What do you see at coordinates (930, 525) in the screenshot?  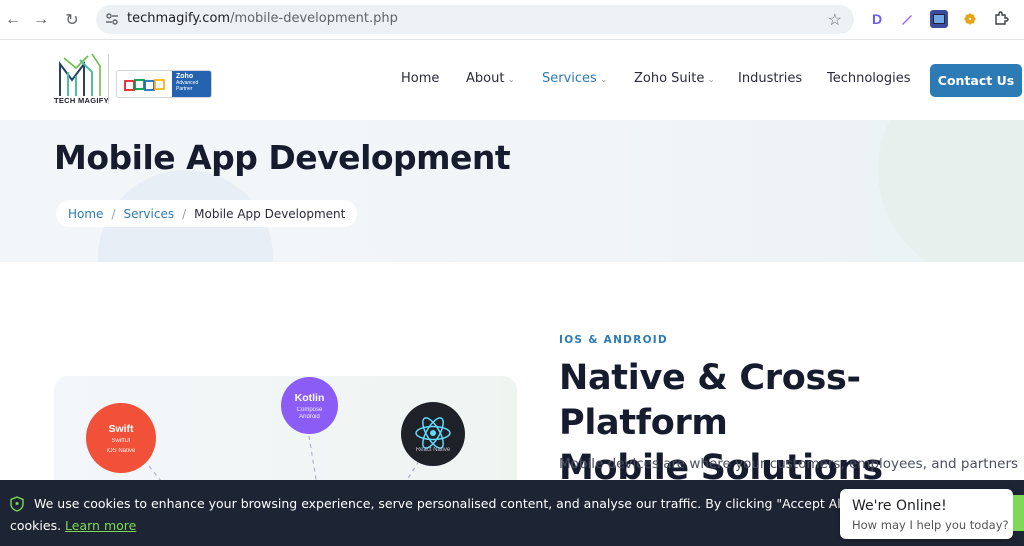 I see `chat-subtitle: How may I help you today?` at bounding box center [930, 525].